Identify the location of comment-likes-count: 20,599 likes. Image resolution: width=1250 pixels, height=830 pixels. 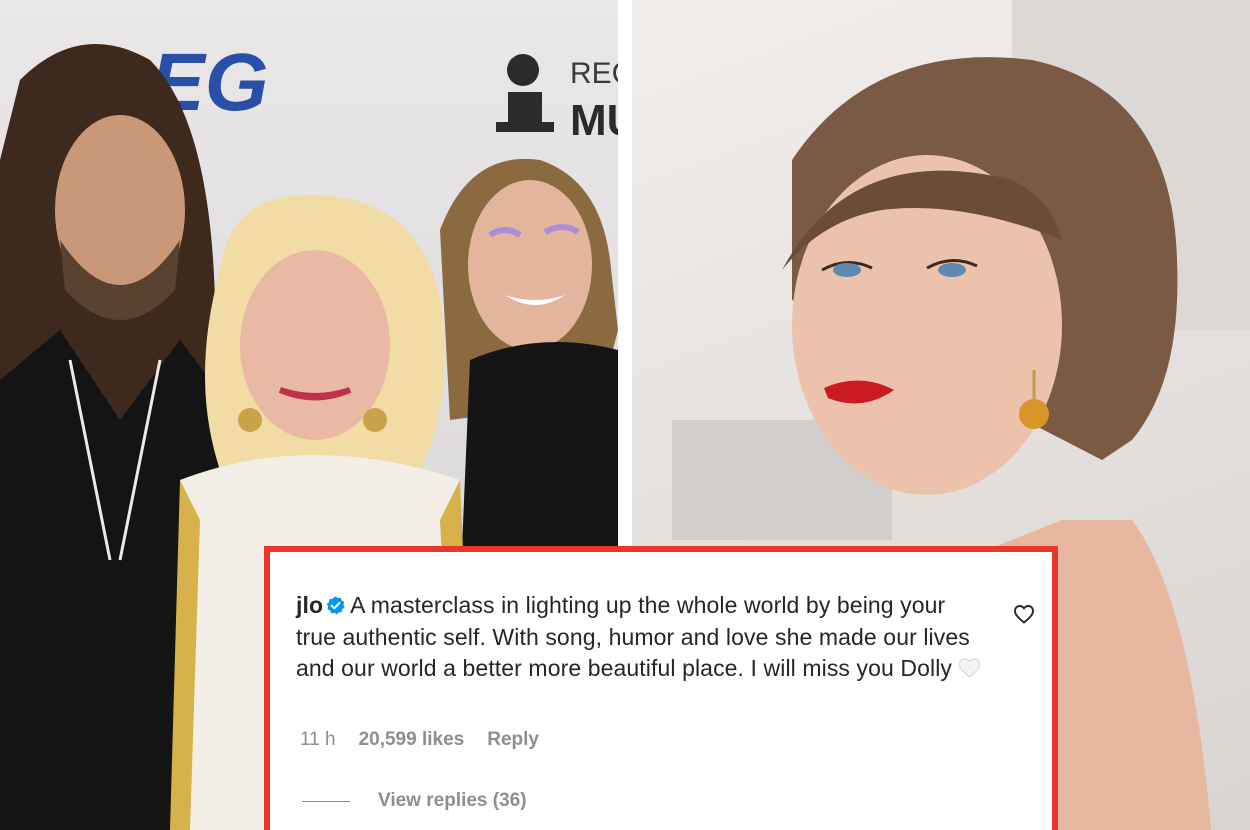
(412, 740).